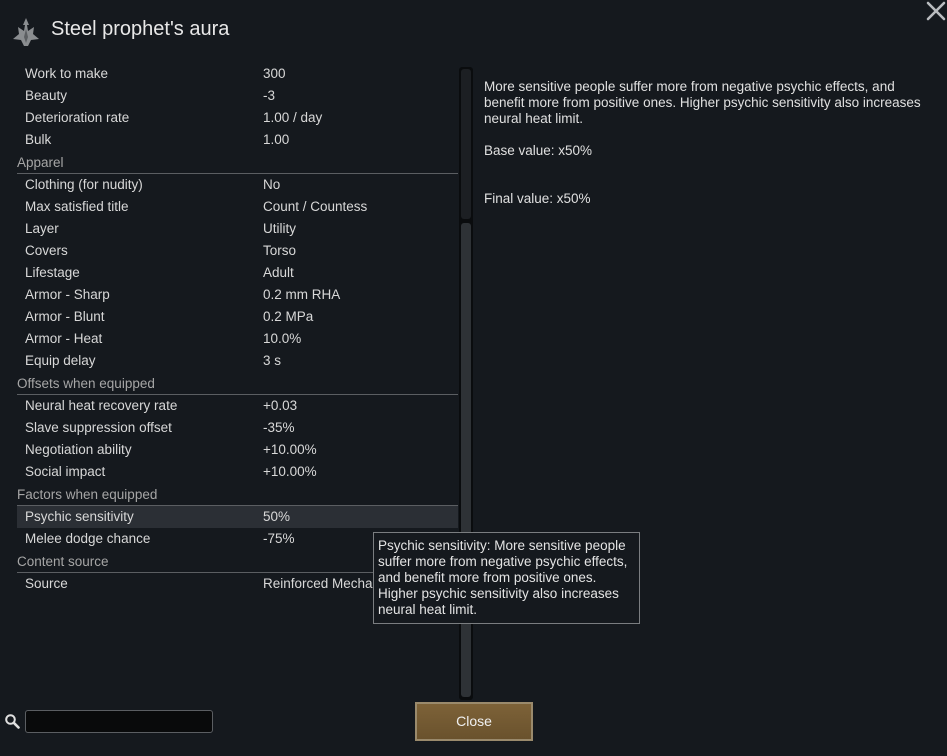 This screenshot has width=947, height=756. I want to click on stat-row-layer: Layer Utility, so click(237, 229).